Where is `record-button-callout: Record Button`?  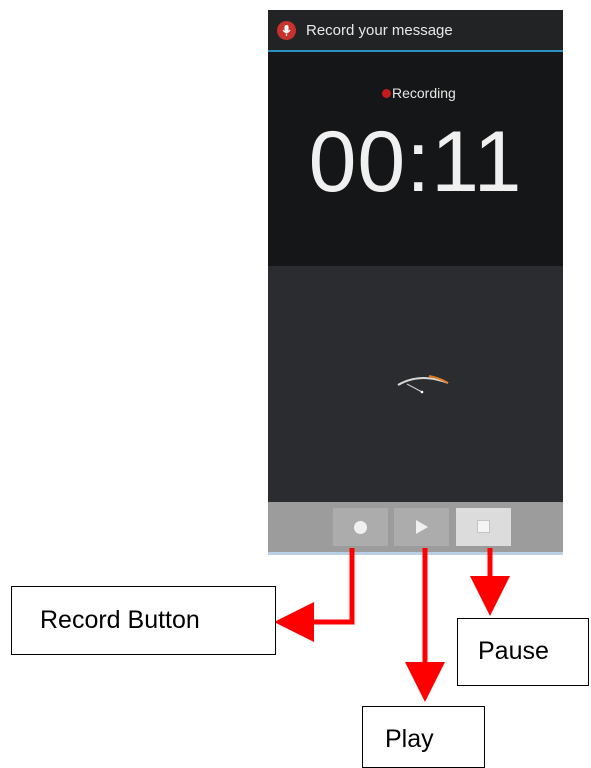
record-button-callout: Record Button is located at coordinates (143, 620).